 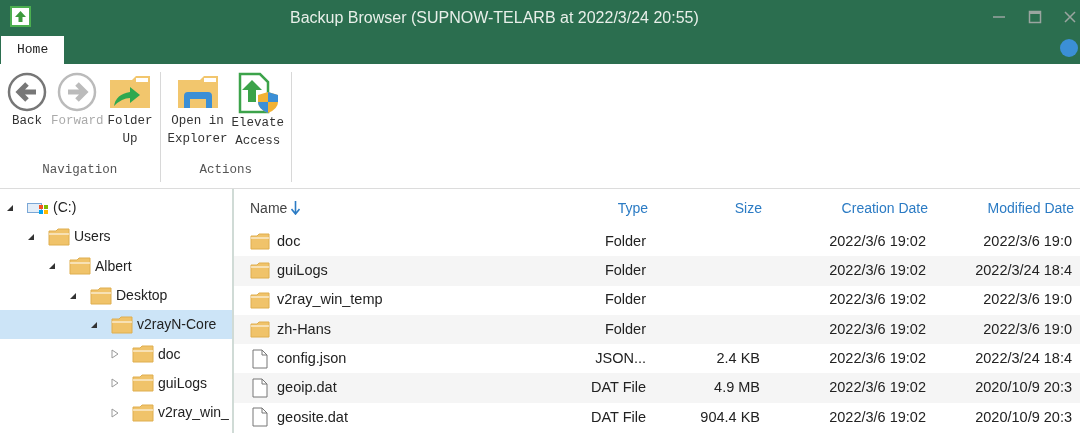 I want to click on ribbon-group-label: Navigation, so click(x=80, y=171).